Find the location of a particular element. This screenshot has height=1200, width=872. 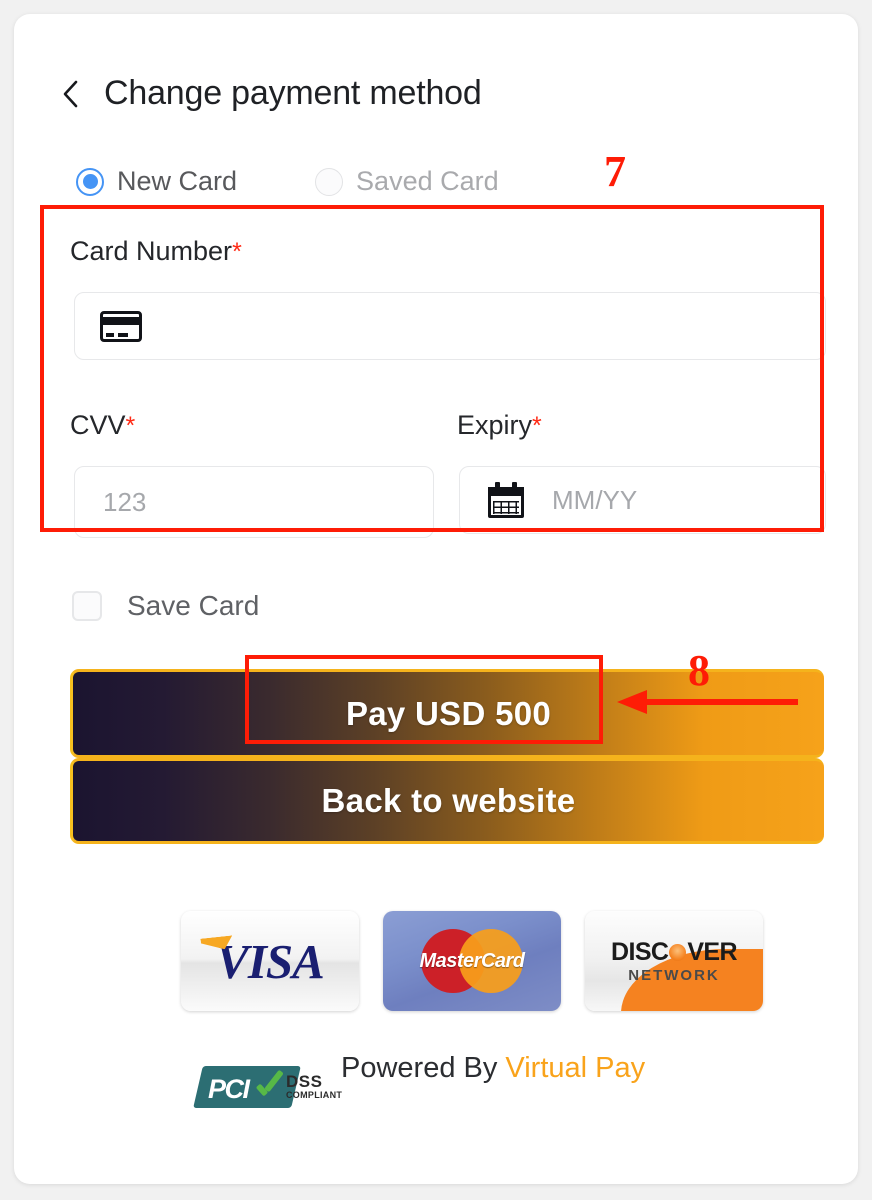

page-header: Change payment method is located at coordinates (271, 93).